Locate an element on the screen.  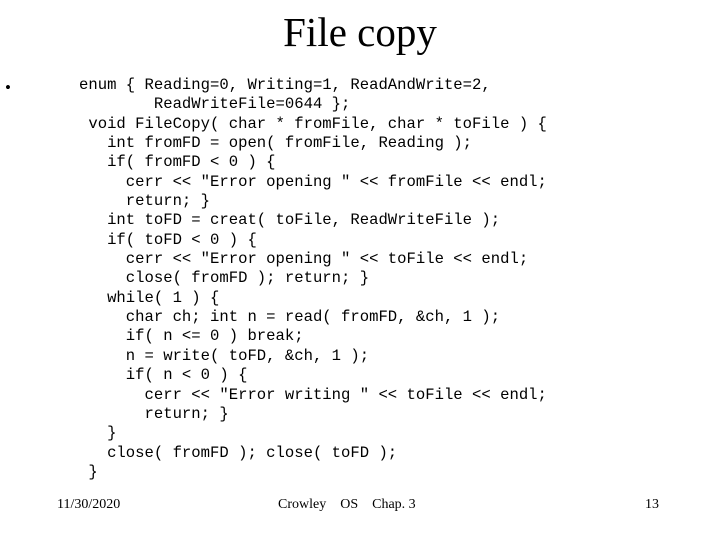
footer-center-group: Crowley OS Chap. 3 is located at coordinates (347, 505).